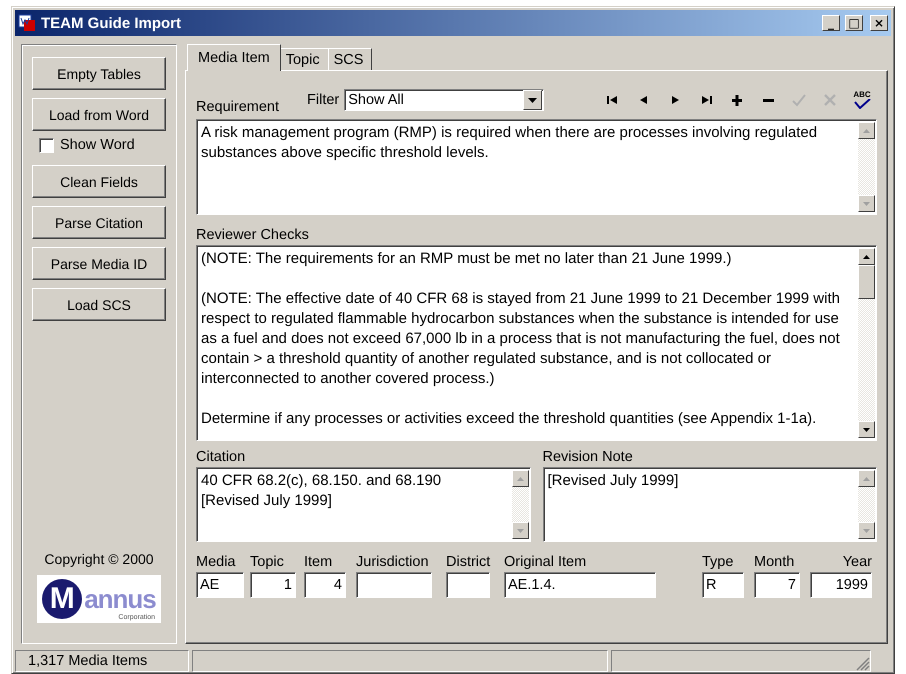 This screenshot has width=906, height=674. I want to click on tab: Topic, so click(304, 59).